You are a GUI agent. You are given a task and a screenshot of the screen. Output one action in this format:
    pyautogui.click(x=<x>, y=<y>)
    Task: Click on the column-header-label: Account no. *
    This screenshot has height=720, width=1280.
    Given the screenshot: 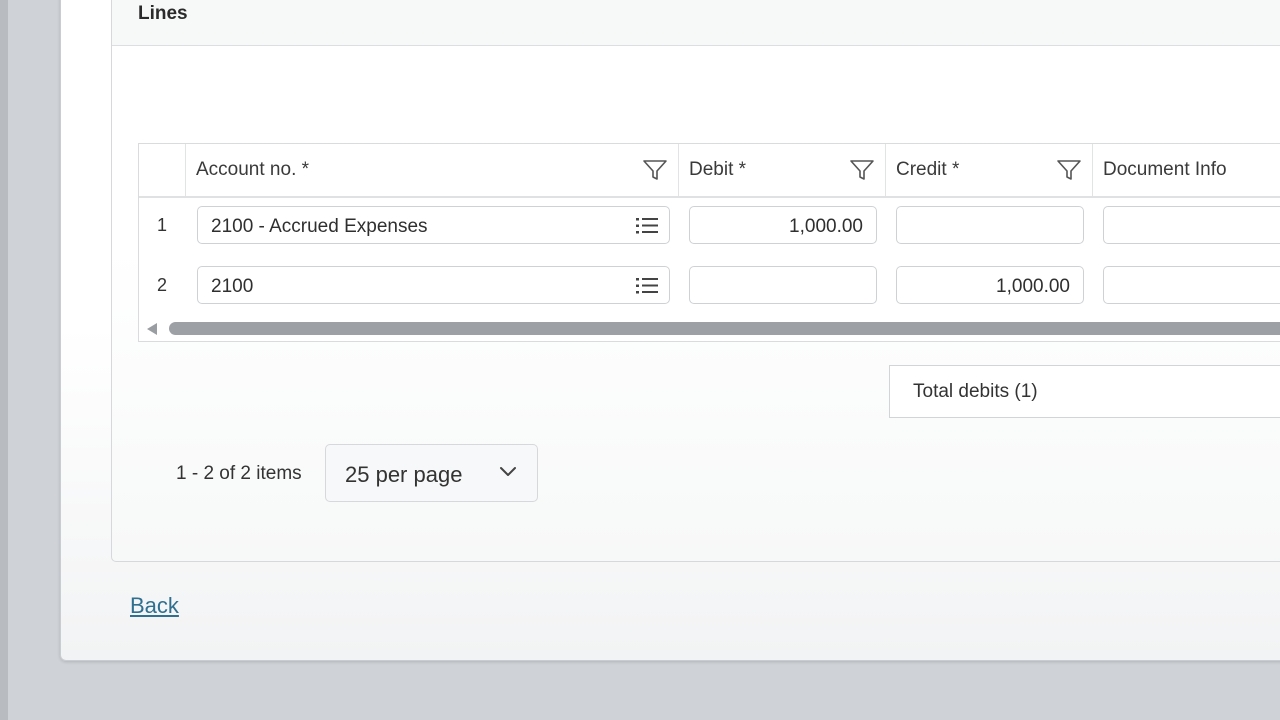 What is the action you would take?
    pyautogui.click(x=253, y=169)
    